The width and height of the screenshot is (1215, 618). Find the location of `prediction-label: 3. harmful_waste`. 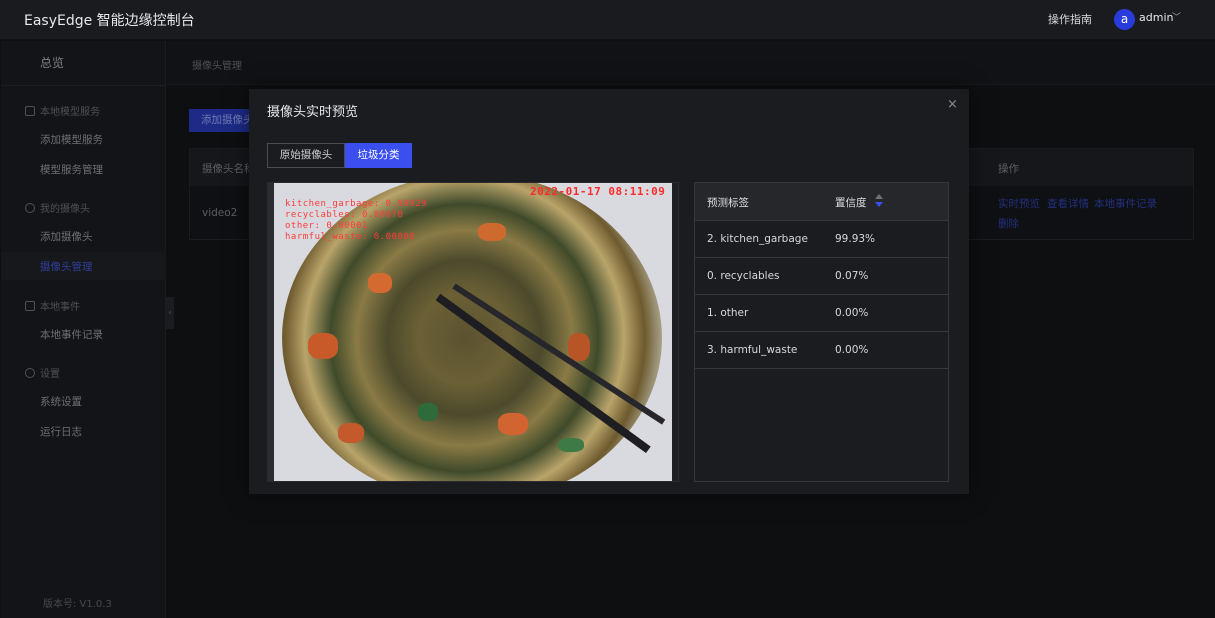

prediction-label: 3. harmful_waste is located at coordinates (752, 350).